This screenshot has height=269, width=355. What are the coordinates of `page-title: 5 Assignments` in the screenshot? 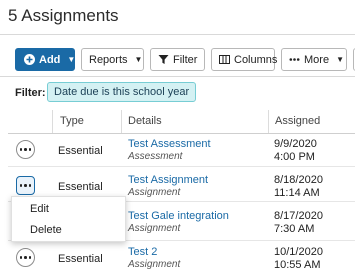 It's located at (63, 15).